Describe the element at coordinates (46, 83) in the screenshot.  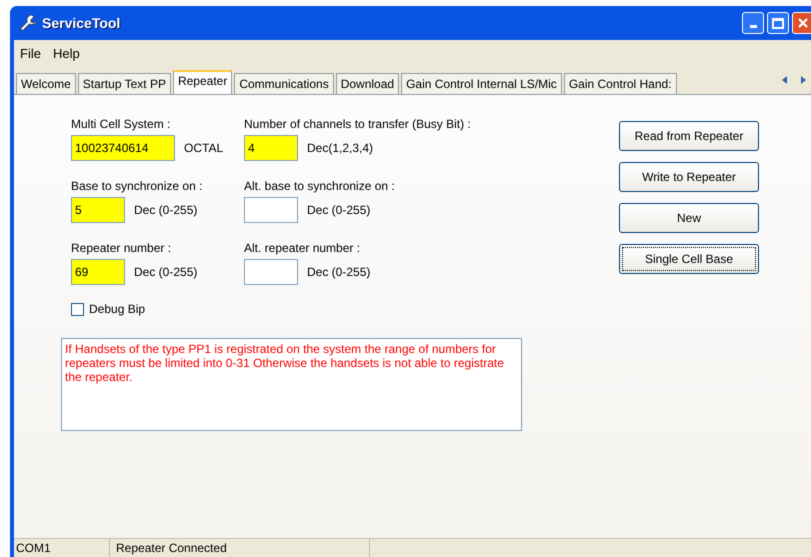
I see `tab: Welcome` at that location.